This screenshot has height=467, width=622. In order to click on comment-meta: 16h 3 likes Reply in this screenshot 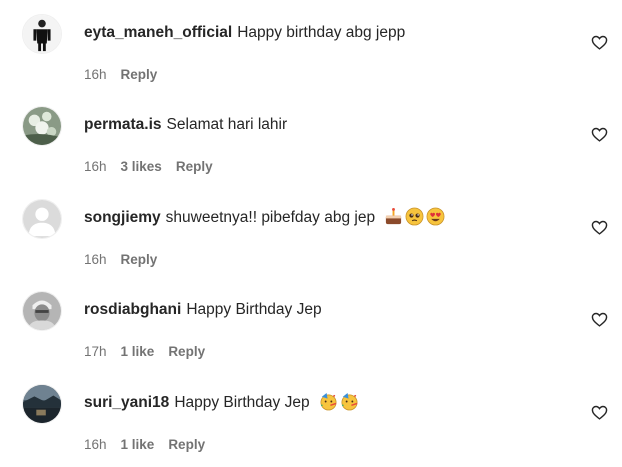, I will do `click(155, 166)`.